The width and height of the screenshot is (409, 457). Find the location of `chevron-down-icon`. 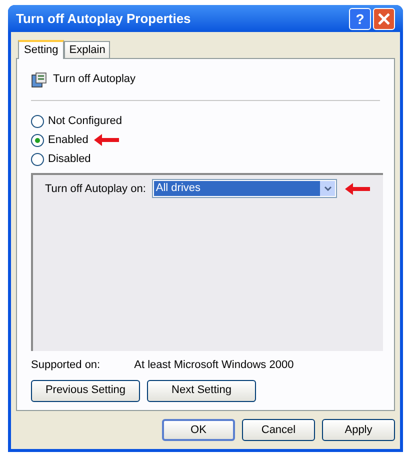

chevron-down-icon is located at coordinates (328, 188).